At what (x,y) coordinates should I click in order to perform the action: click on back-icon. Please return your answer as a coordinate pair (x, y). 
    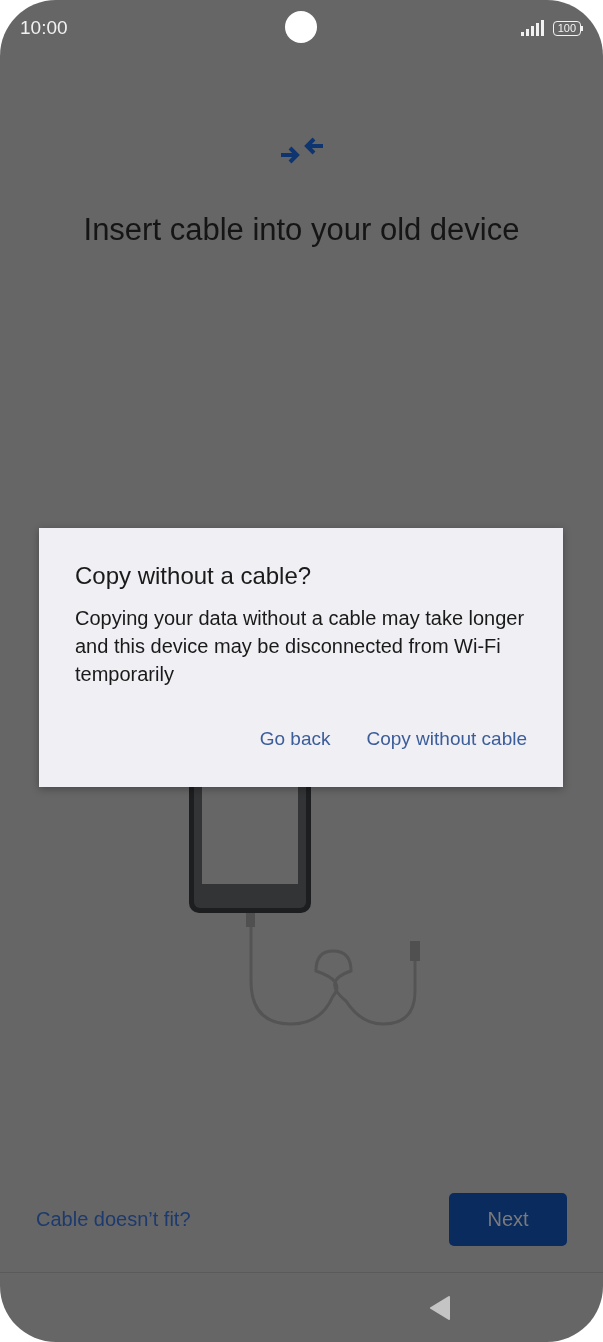
    Looking at the image, I should click on (440, 1307).